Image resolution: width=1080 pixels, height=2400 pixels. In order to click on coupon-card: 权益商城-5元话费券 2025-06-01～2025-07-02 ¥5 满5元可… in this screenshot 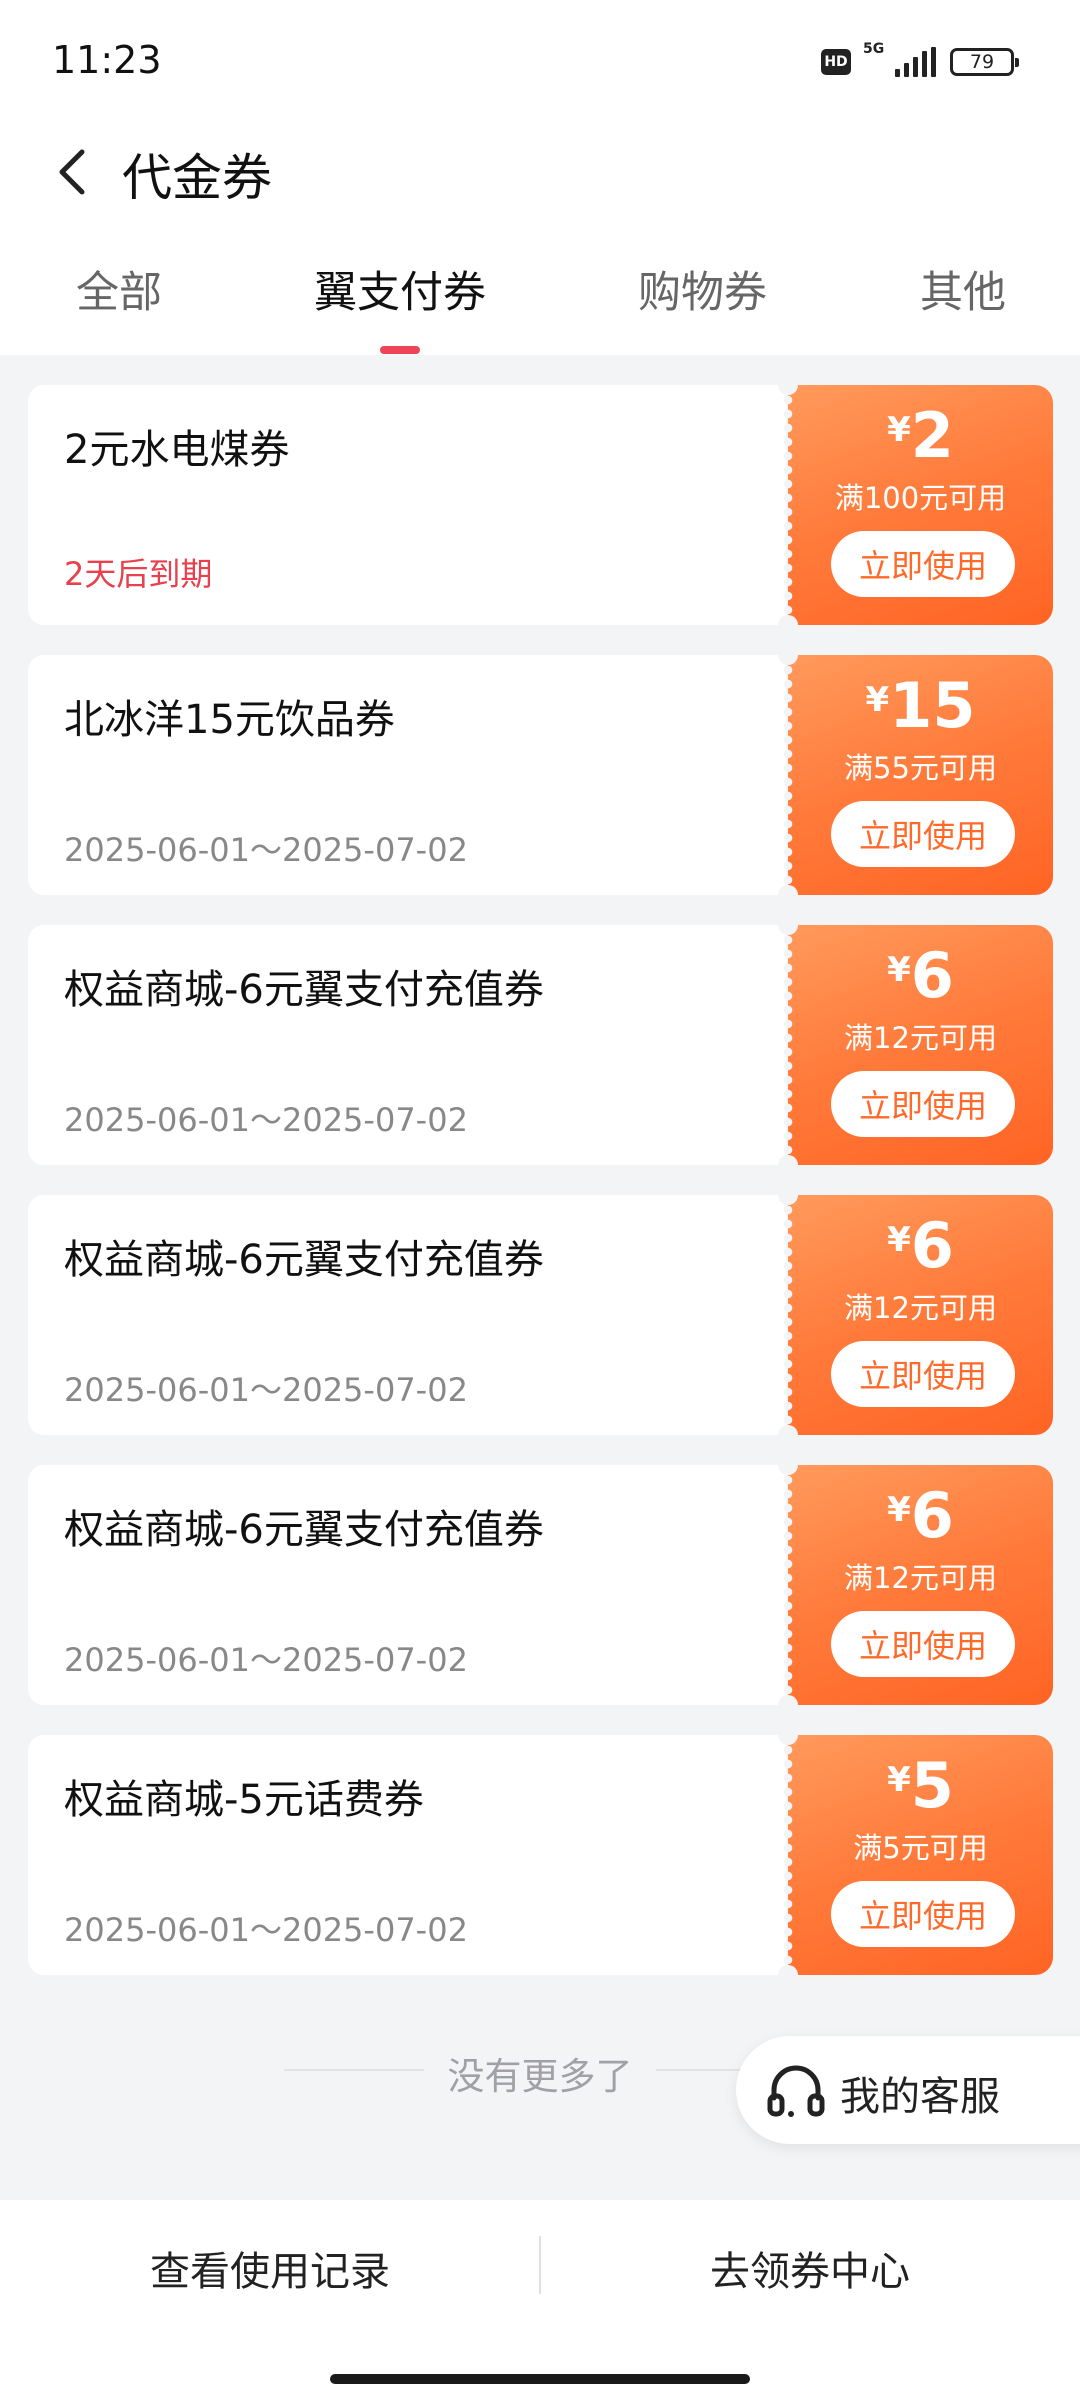, I will do `click(540, 1855)`.